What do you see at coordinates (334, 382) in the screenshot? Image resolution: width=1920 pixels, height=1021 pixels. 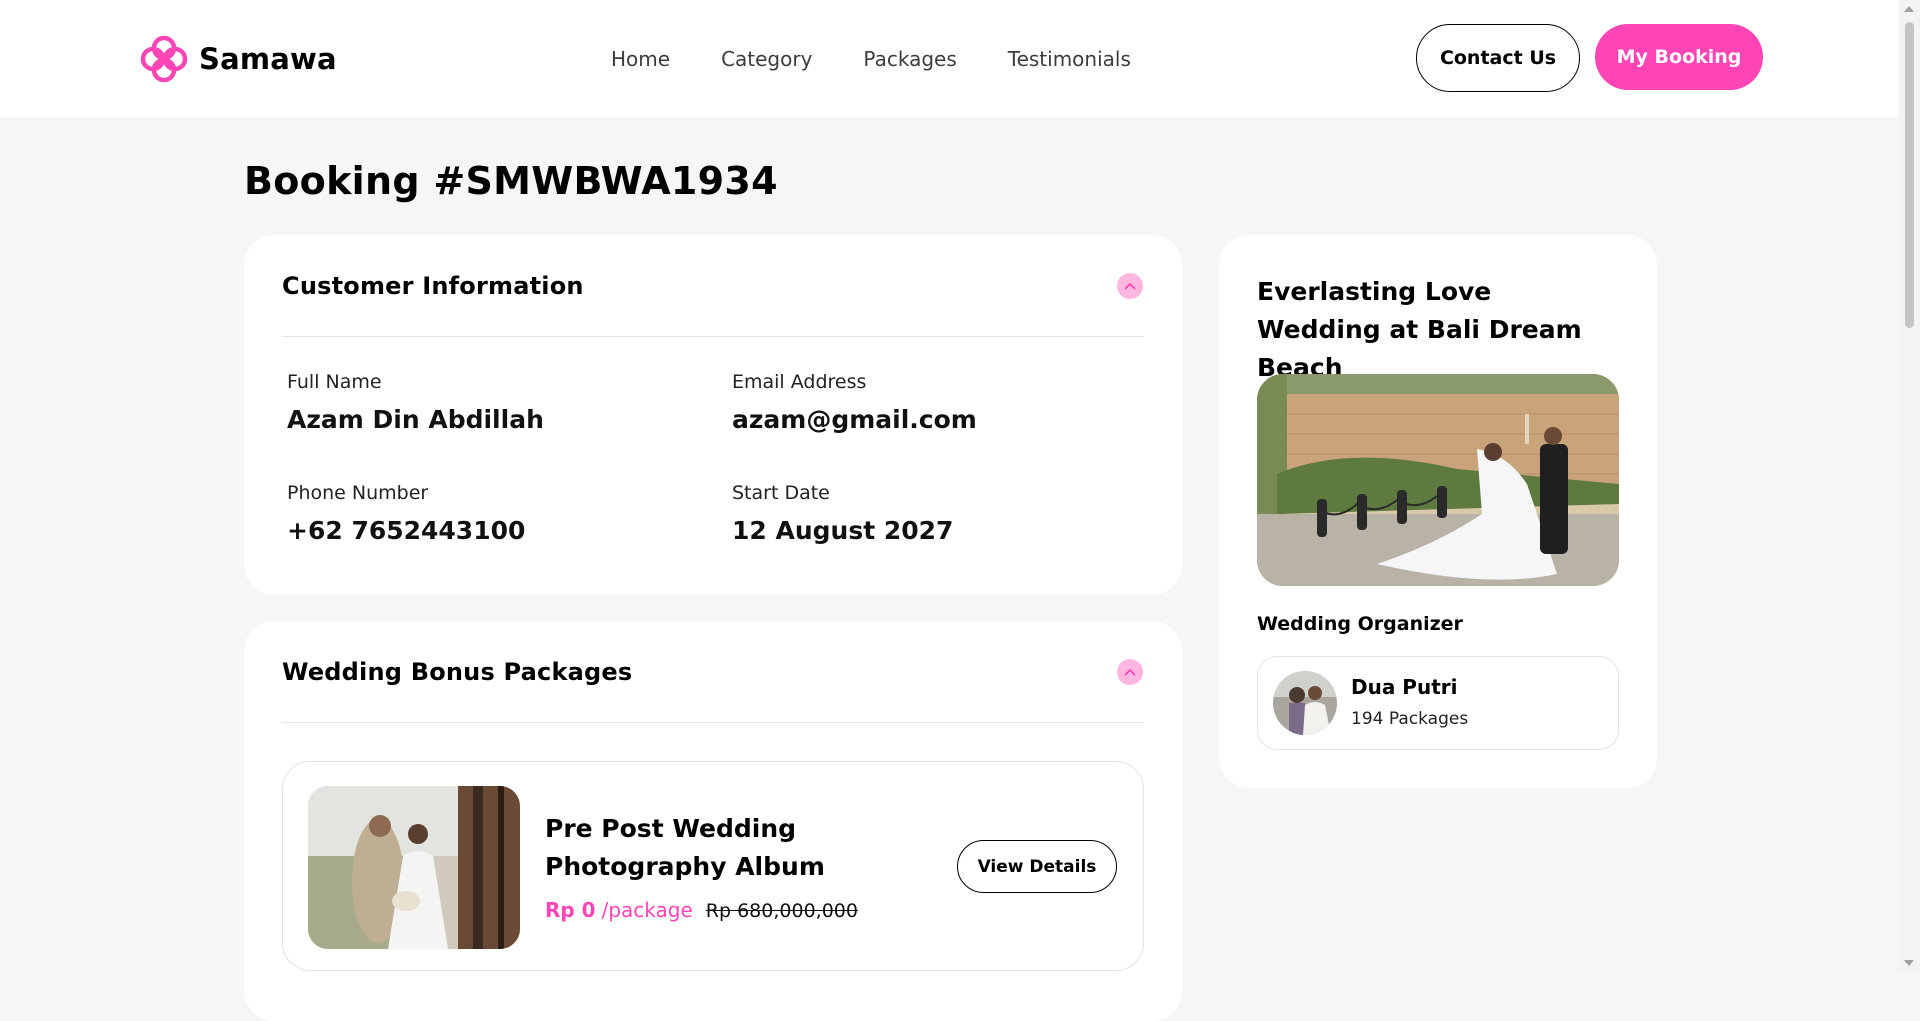 I see `full-name-label: Full Name` at bounding box center [334, 382].